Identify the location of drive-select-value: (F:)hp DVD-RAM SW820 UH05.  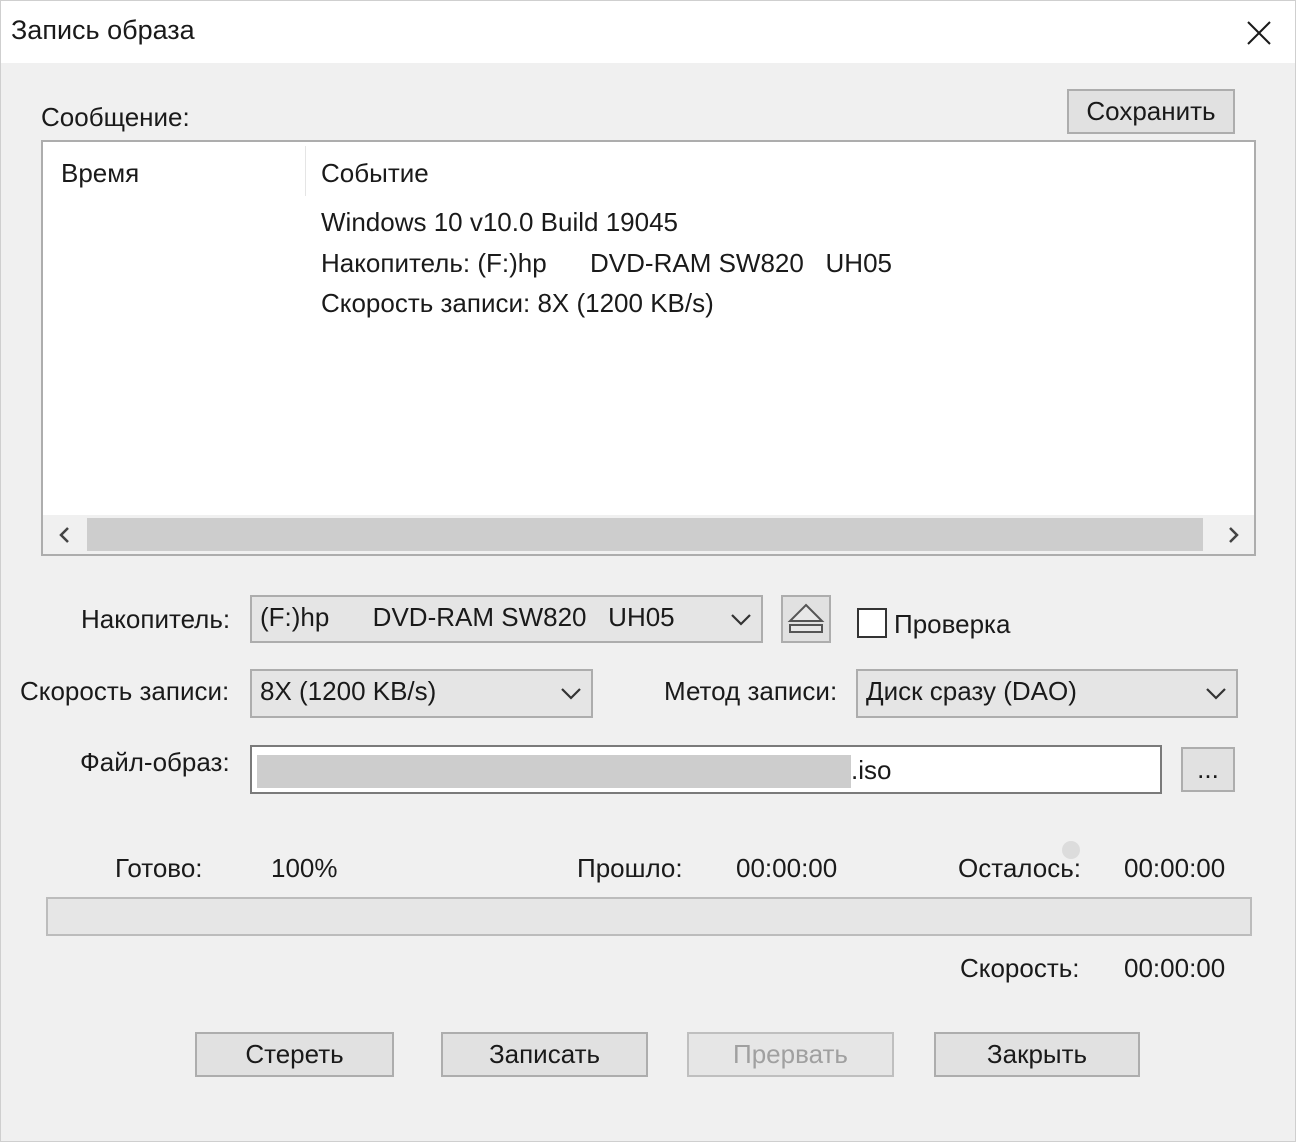
(467, 617).